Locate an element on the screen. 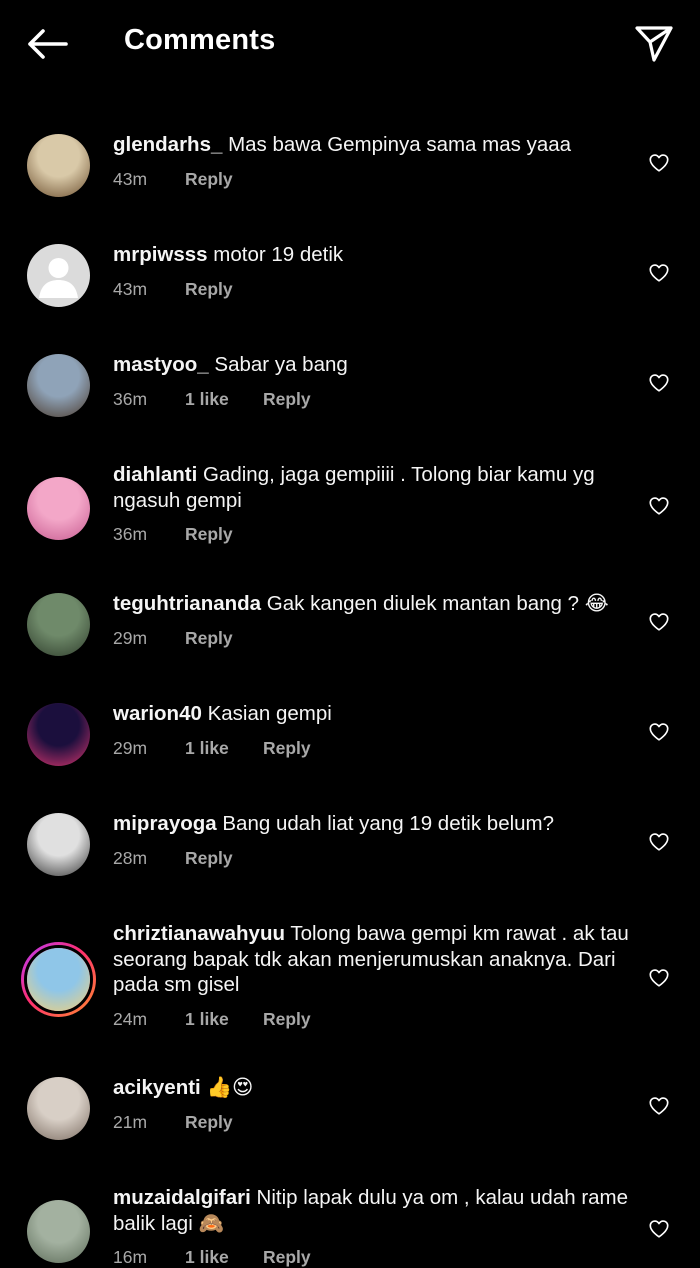 This screenshot has width=700, height=1268. comment-username: teguhtriananda is located at coordinates (187, 603).